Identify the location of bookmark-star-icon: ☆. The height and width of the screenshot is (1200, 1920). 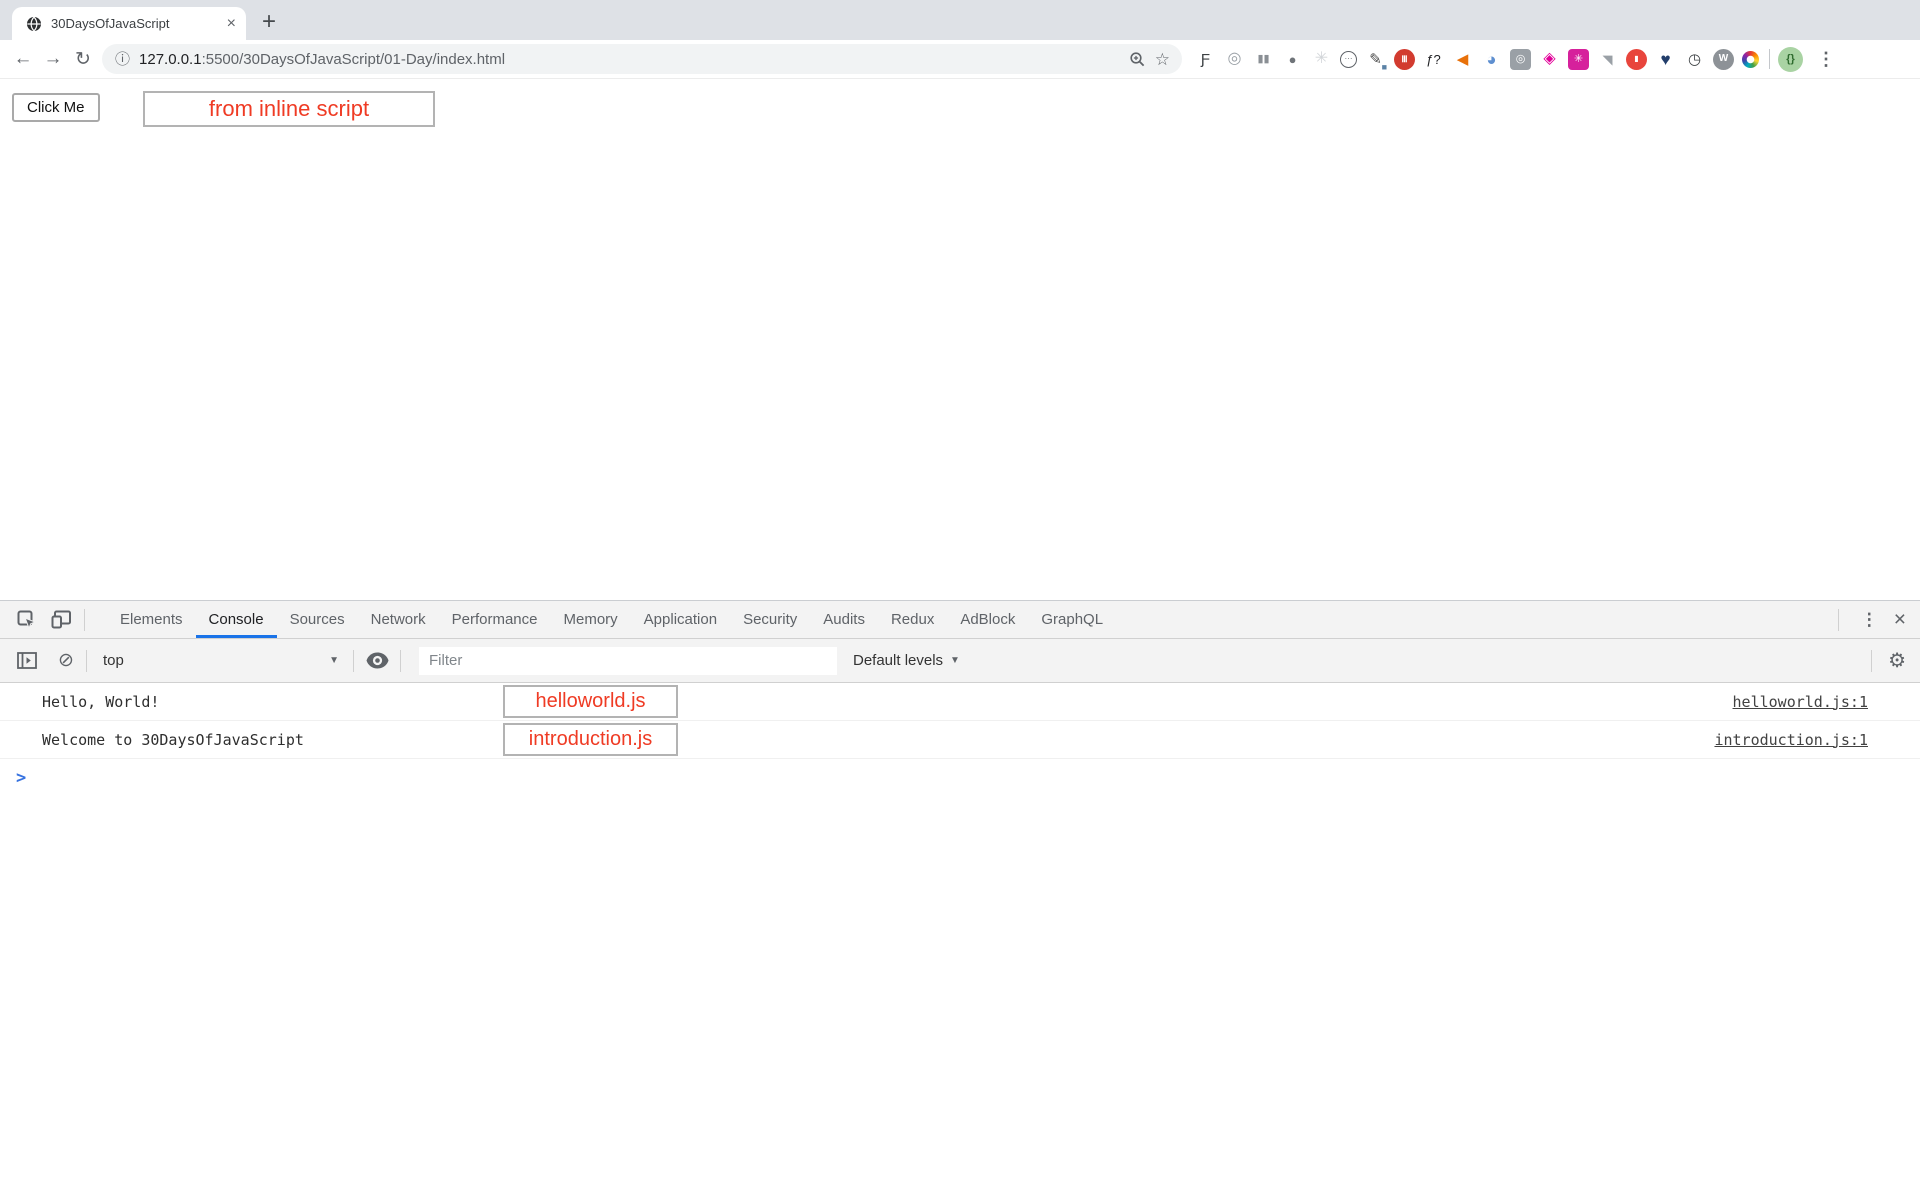
(1162, 59).